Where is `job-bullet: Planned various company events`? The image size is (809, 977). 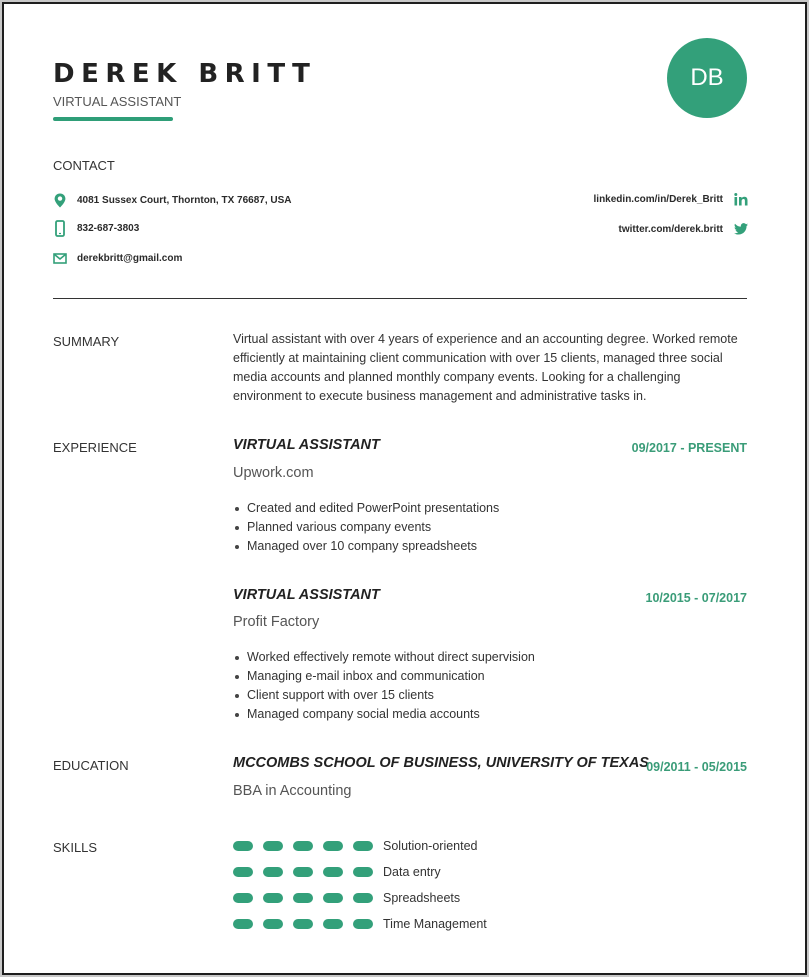 job-bullet: Planned various company events is located at coordinates (490, 527).